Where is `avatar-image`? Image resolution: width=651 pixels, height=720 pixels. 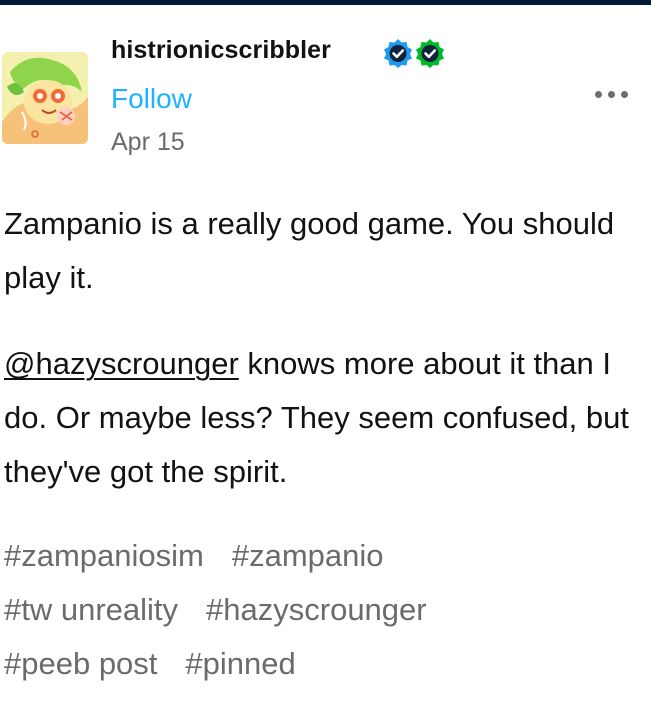 avatar-image is located at coordinates (45, 98).